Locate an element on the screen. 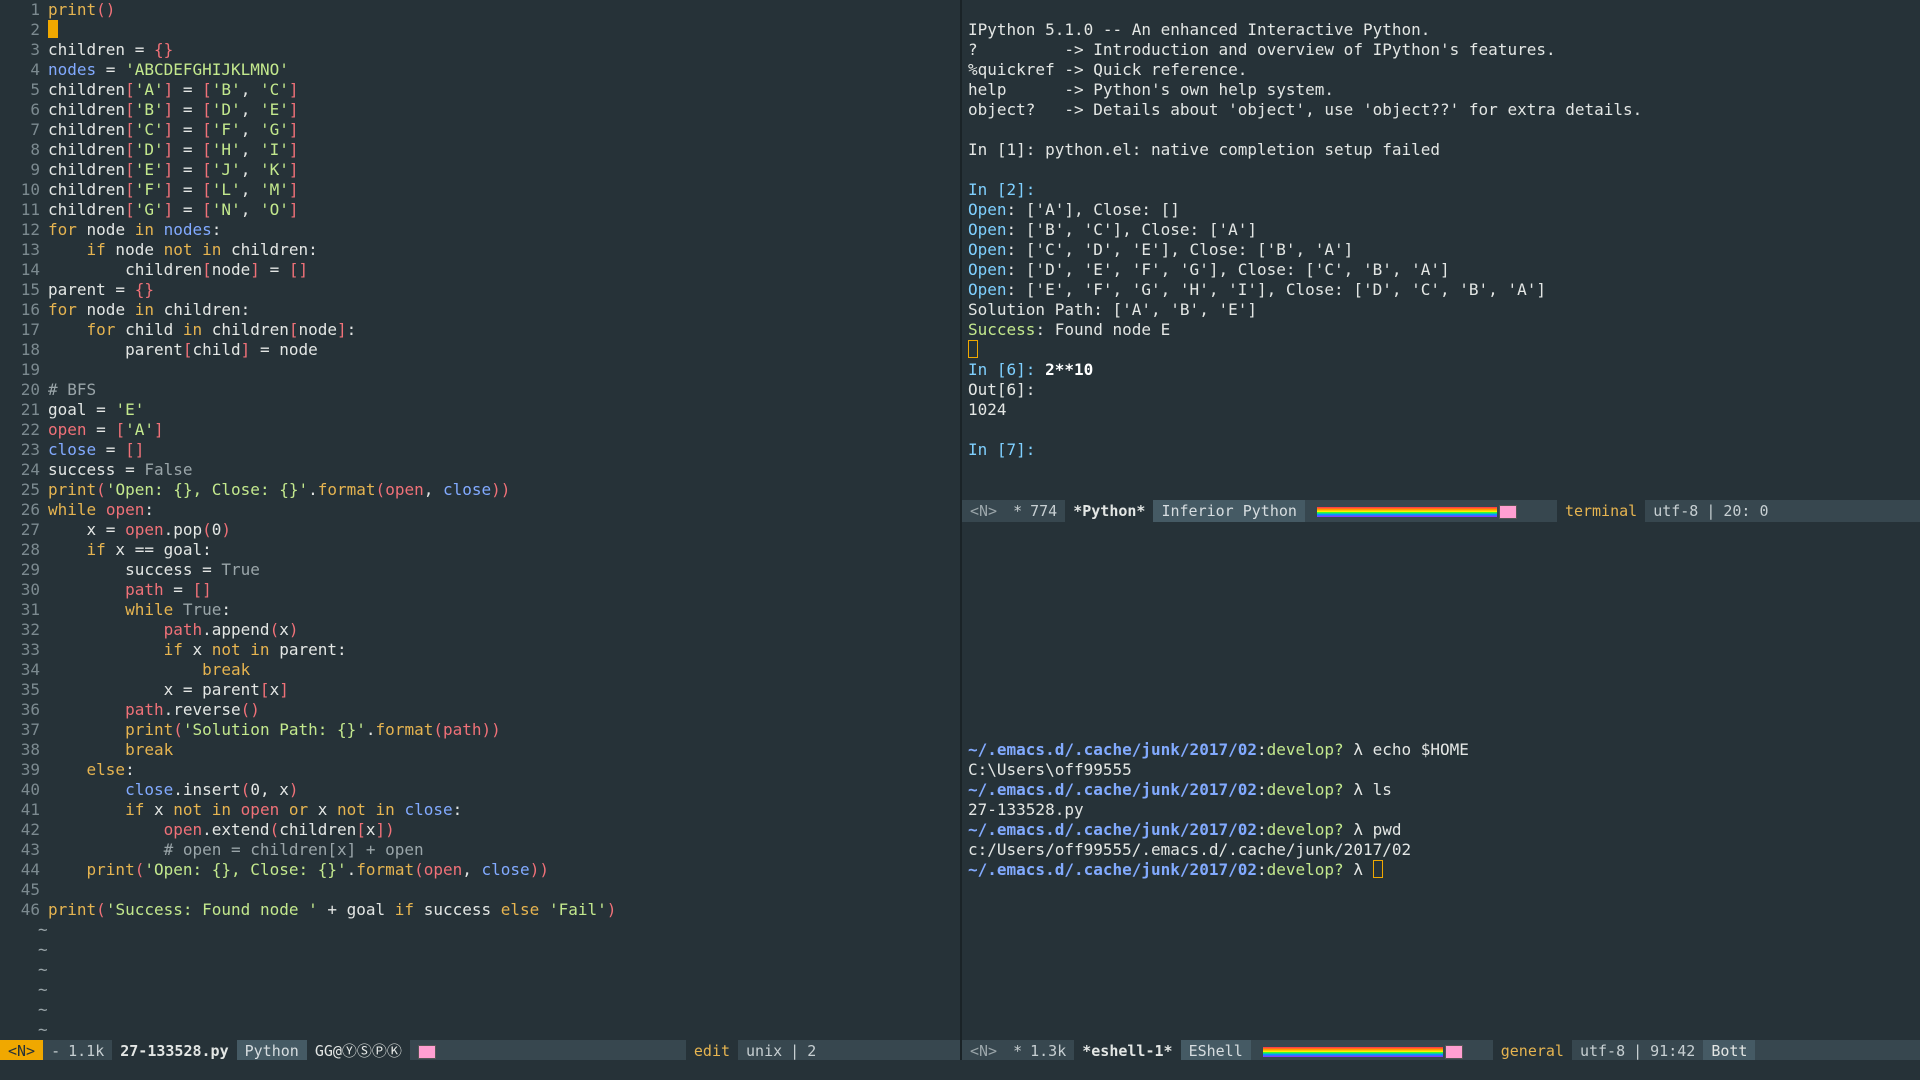  code-line: 20 # BFS is located at coordinates (480, 390).